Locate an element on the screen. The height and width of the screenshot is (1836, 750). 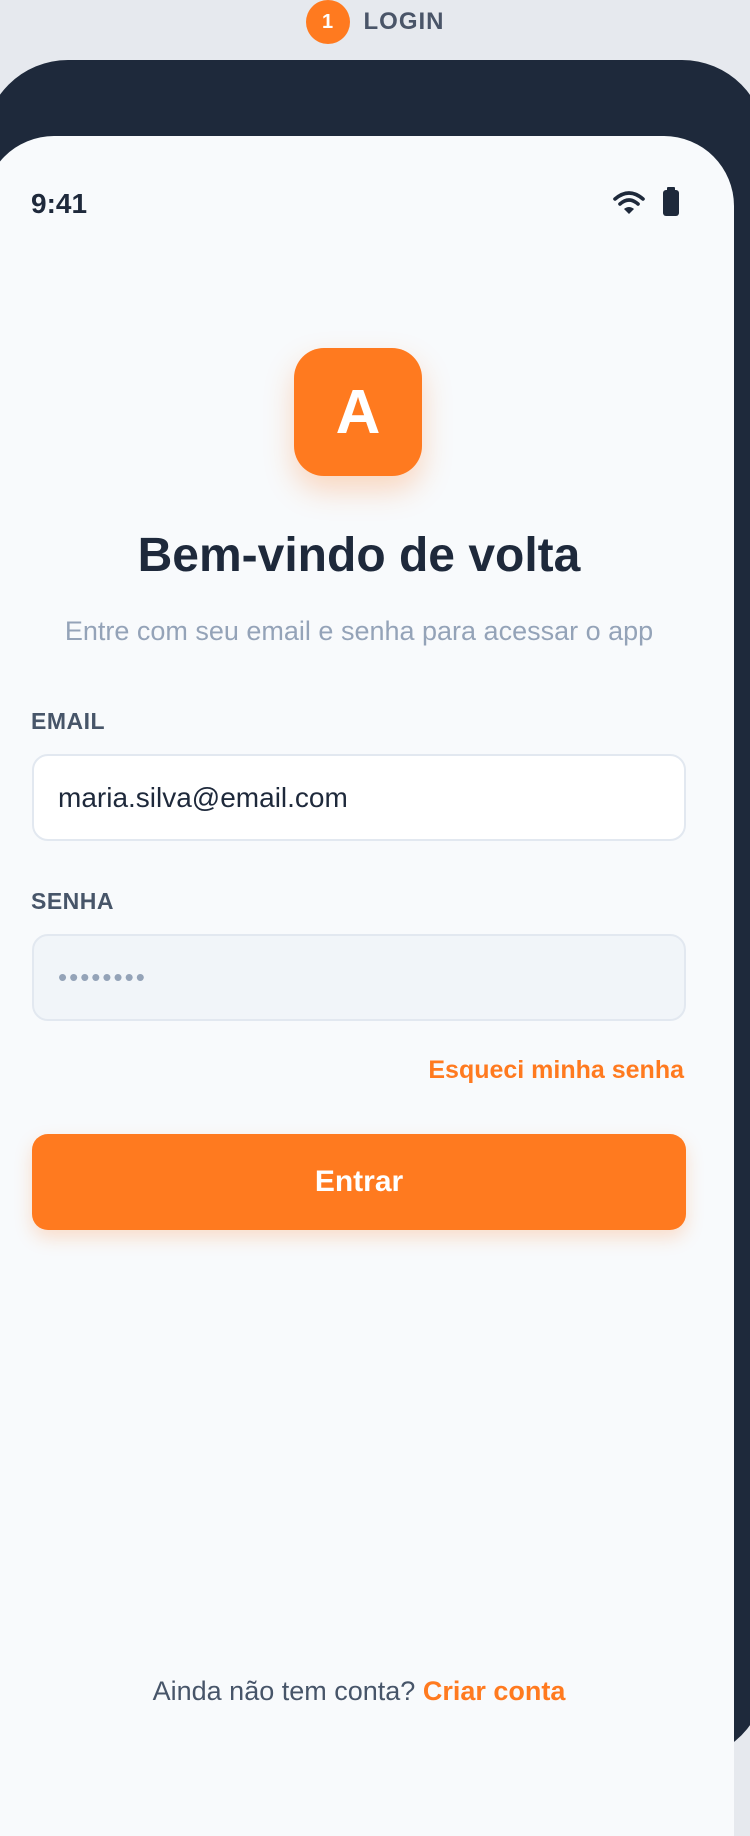
wifi-icon is located at coordinates (629, 202).